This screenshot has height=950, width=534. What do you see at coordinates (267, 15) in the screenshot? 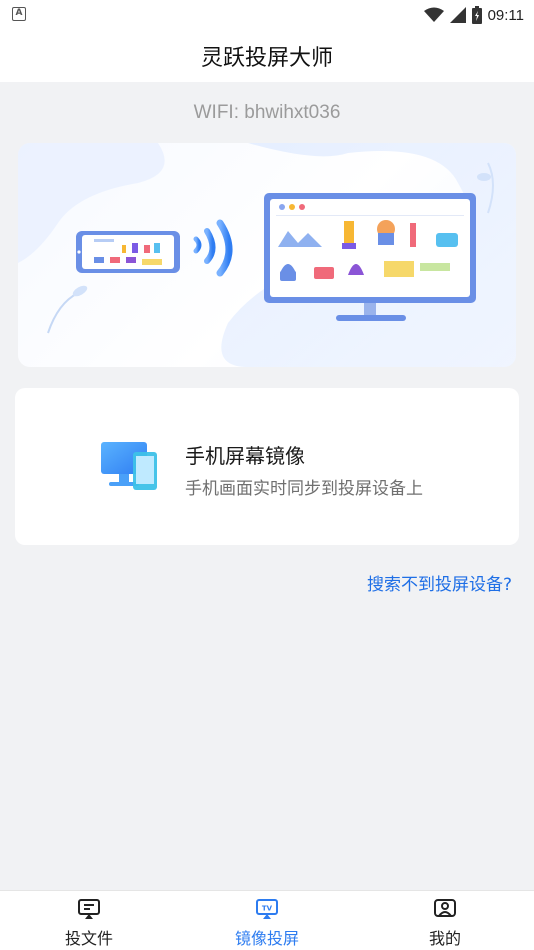
I see `status-bar: A 09:11` at bounding box center [267, 15].